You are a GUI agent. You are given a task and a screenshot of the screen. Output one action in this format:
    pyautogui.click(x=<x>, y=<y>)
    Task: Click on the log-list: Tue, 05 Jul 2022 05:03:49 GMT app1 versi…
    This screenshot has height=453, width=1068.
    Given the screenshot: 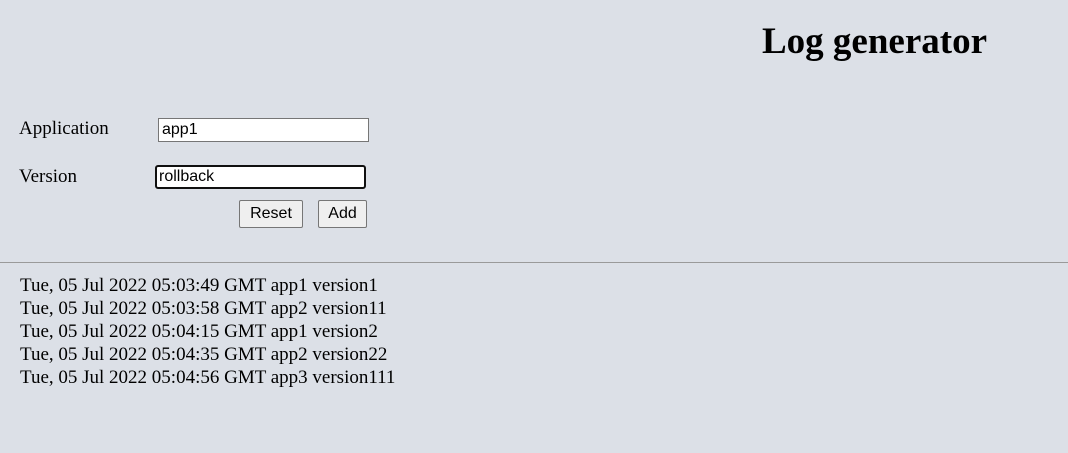 What is the action you would take?
    pyautogui.click(x=207, y=331)
    